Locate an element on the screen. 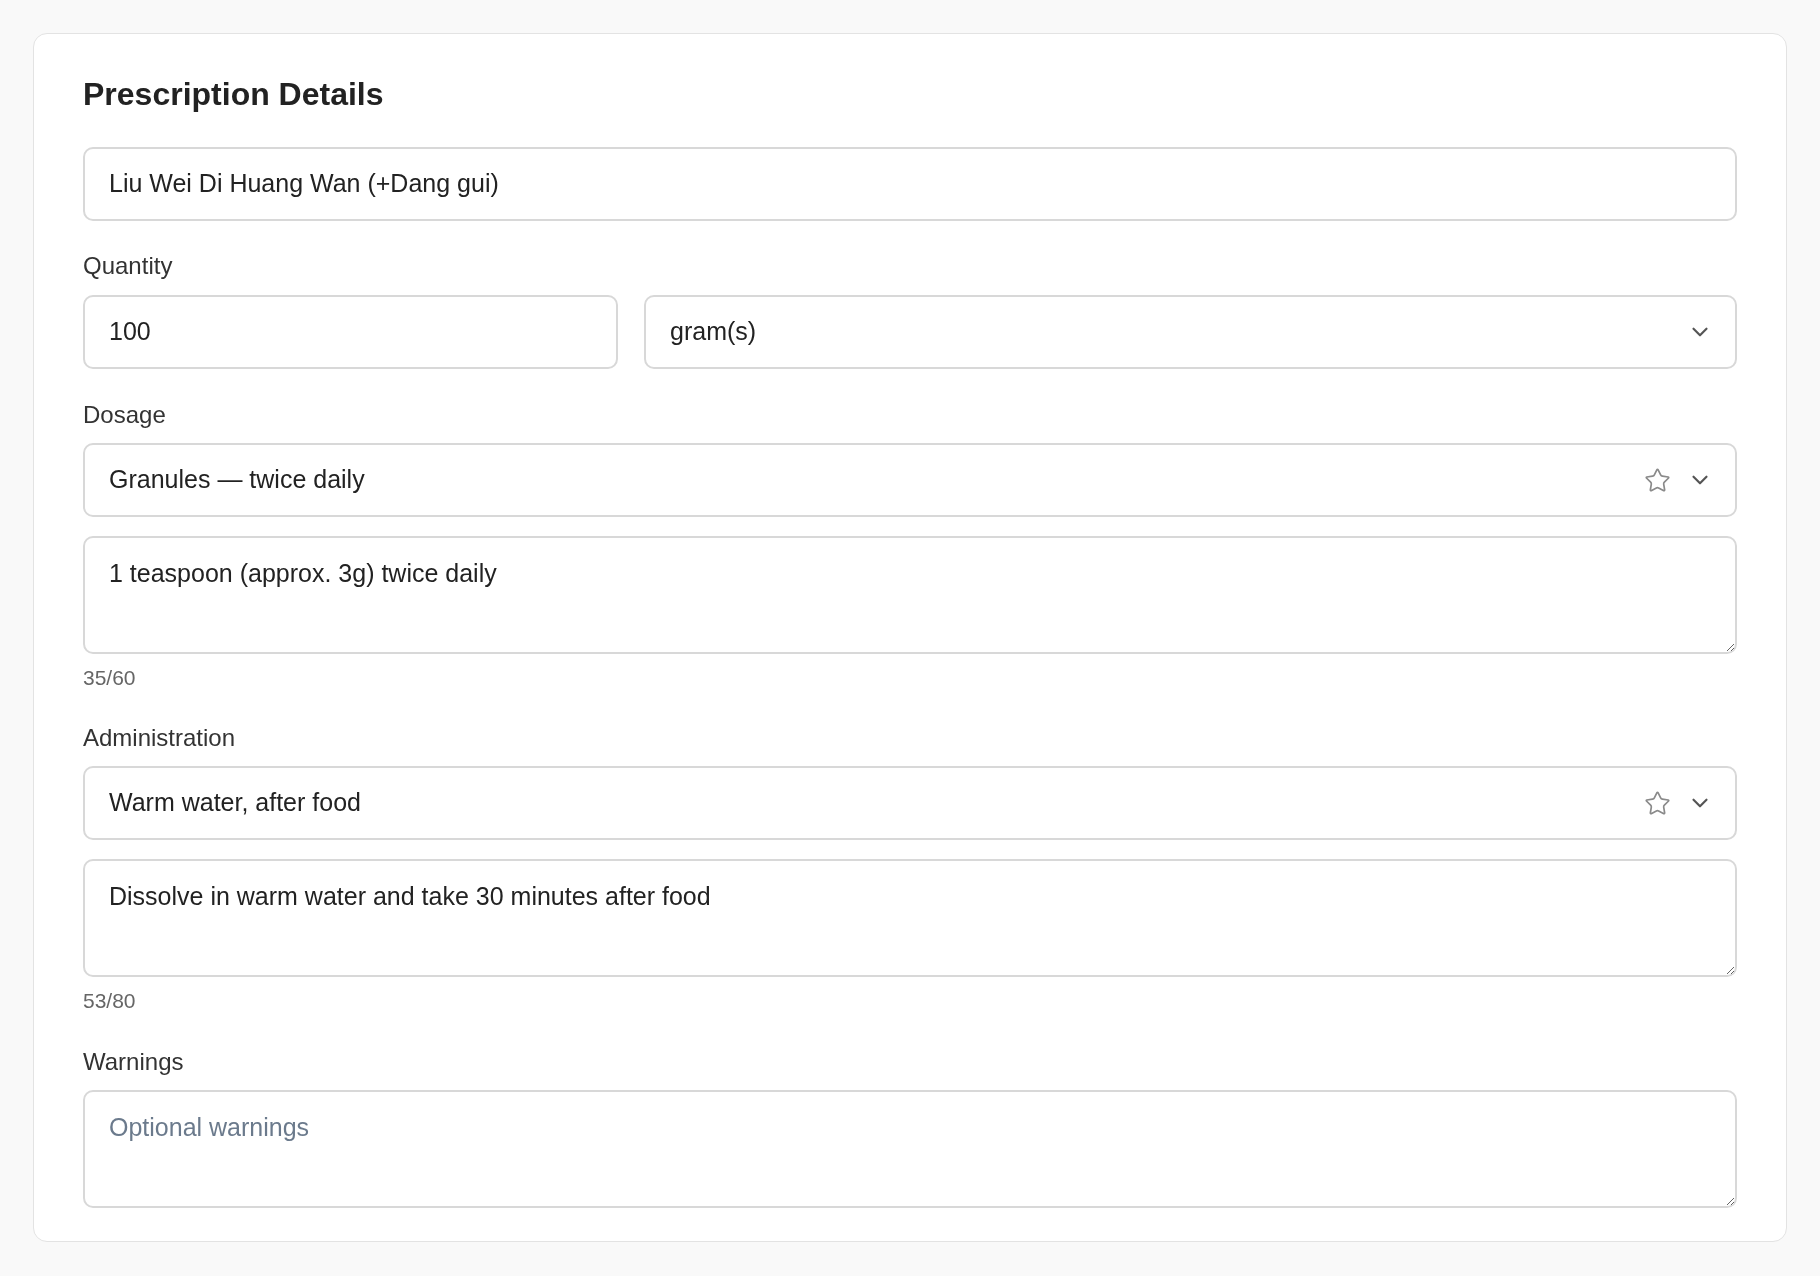  character-counter: 53/80 is located at coordinates (110, 1001).